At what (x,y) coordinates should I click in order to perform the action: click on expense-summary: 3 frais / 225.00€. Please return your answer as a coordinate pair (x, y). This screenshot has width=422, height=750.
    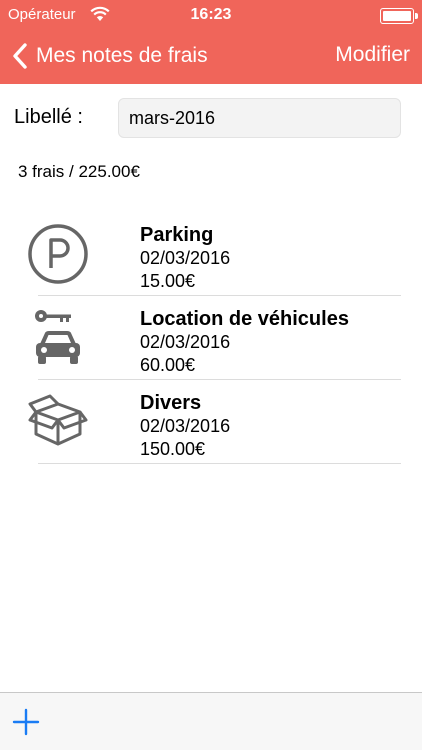
    Looking at the image, I should click on (79, 171).